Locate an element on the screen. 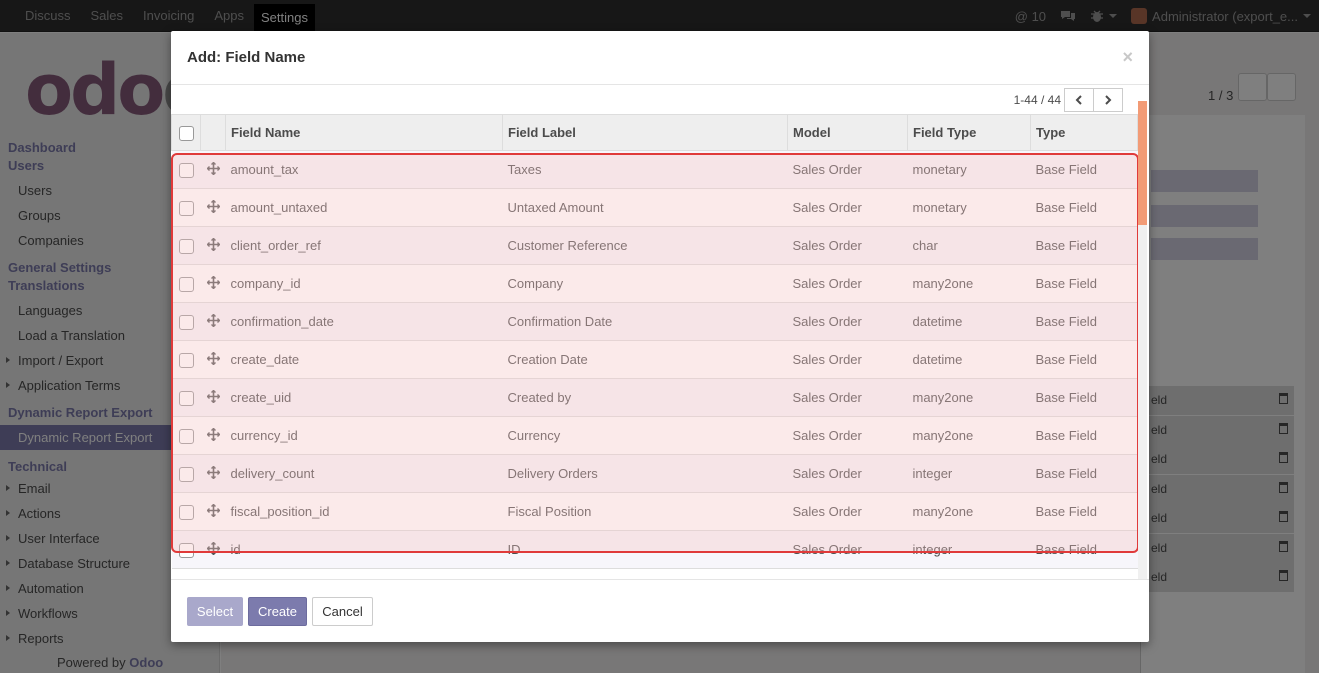  cell-field-label: Taxes is located at coordinates (645, 169).